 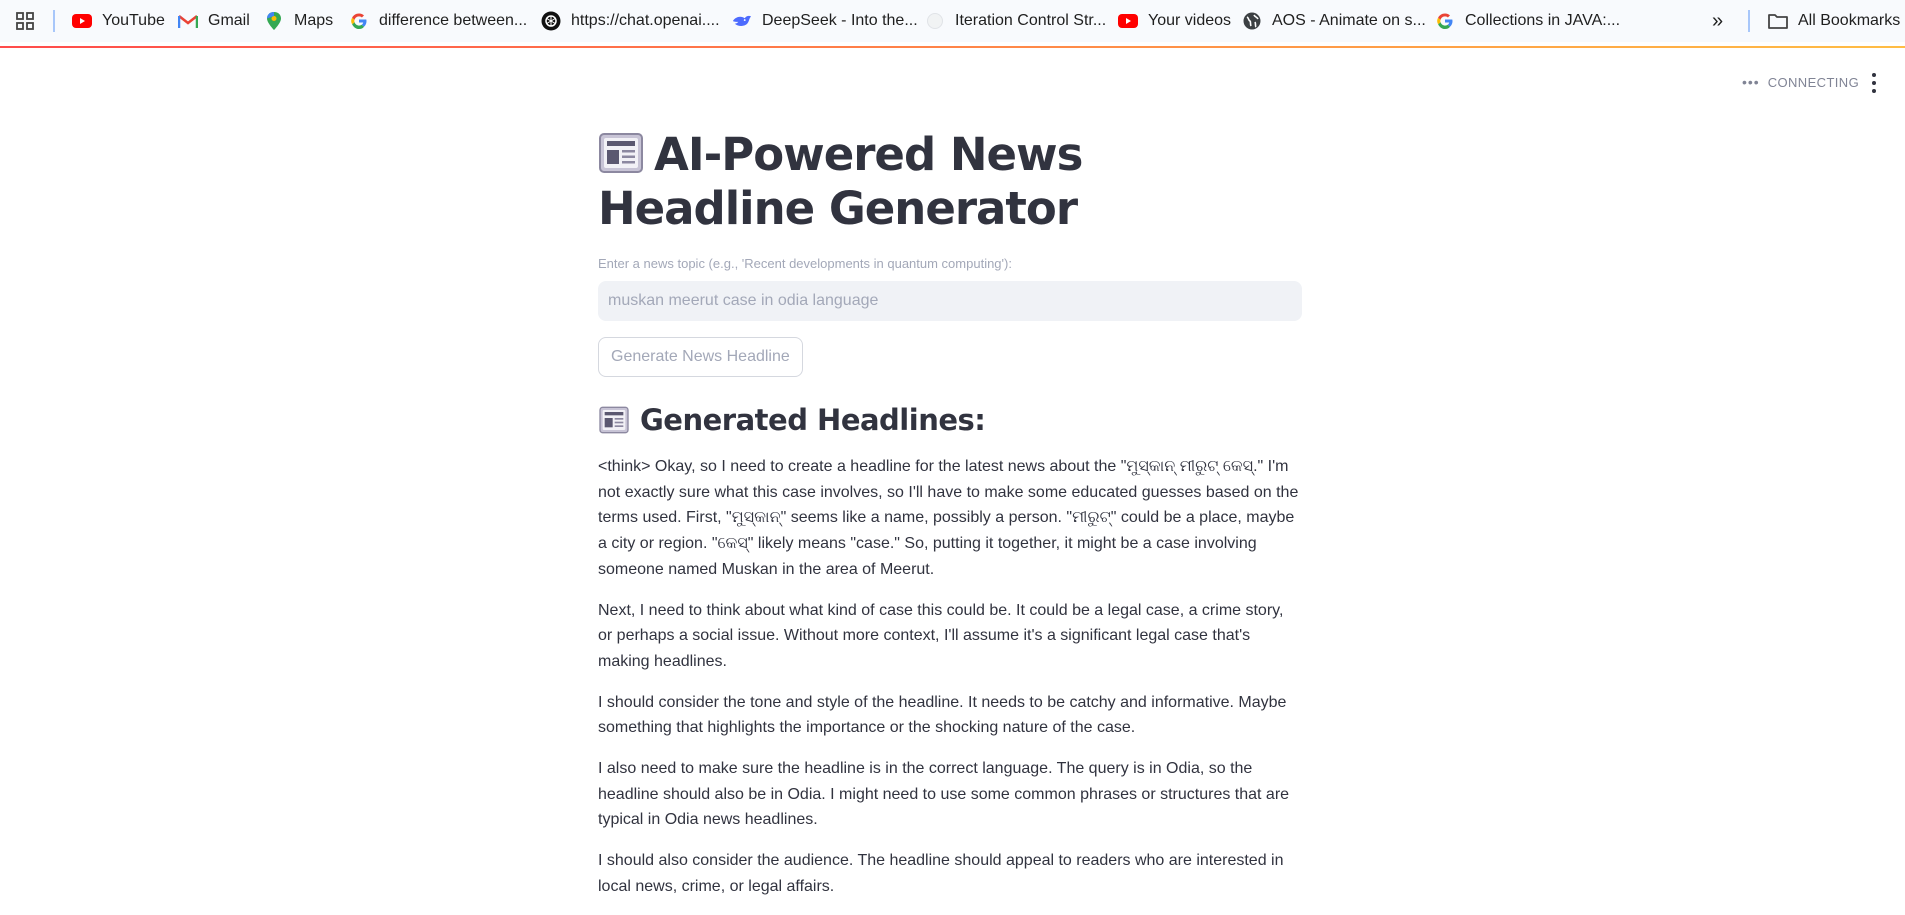 I want to click on all-bookmarks-button: All Bookmarks, so click(x=1834, y=21).